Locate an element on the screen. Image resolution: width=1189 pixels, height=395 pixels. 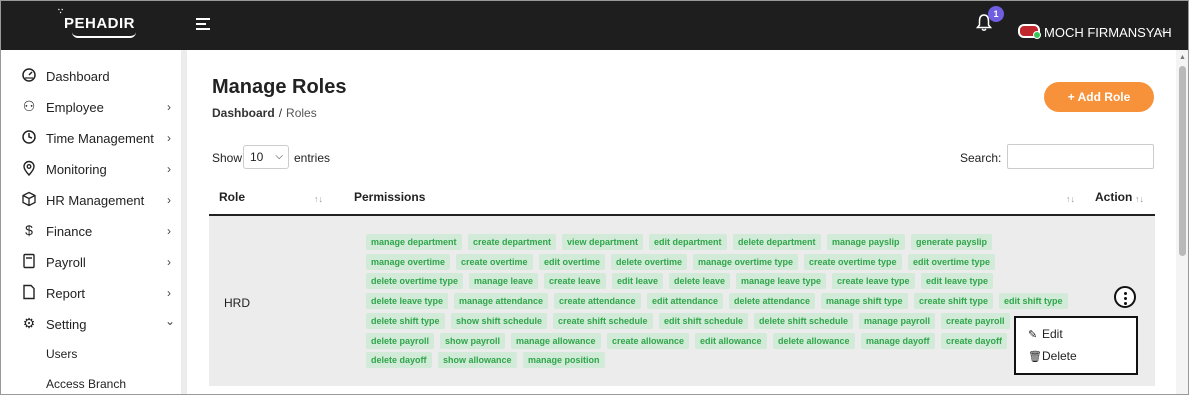
sidebar-subitem-users: Users is located at coordinates (61, 354).